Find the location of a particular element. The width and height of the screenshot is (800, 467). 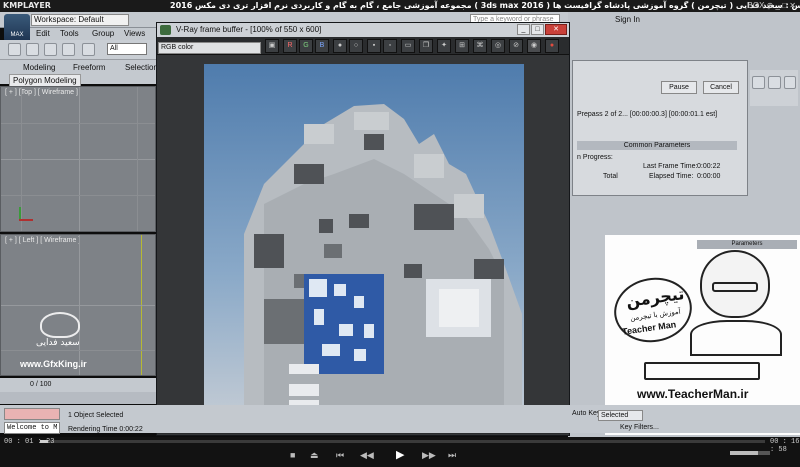

close-button: ✕ is located at coordinates (556, 29).